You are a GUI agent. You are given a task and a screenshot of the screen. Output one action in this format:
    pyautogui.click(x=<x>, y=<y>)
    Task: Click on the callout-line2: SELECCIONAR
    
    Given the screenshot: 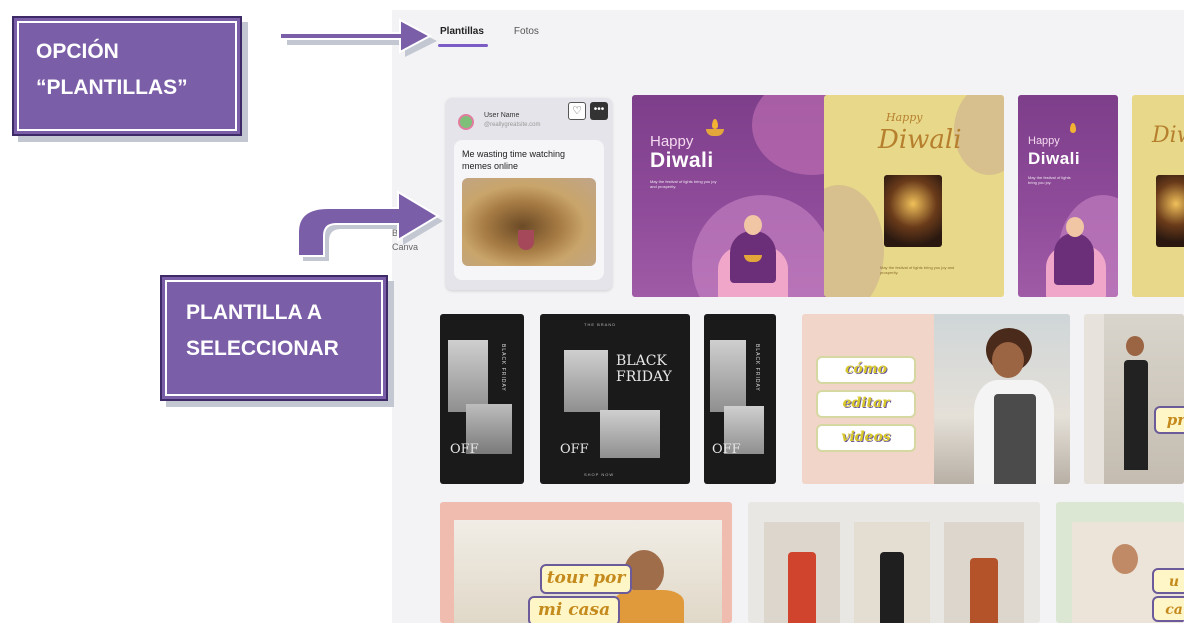 What is the action you would take?
    pyautogui.click(x=262, y=348)
    